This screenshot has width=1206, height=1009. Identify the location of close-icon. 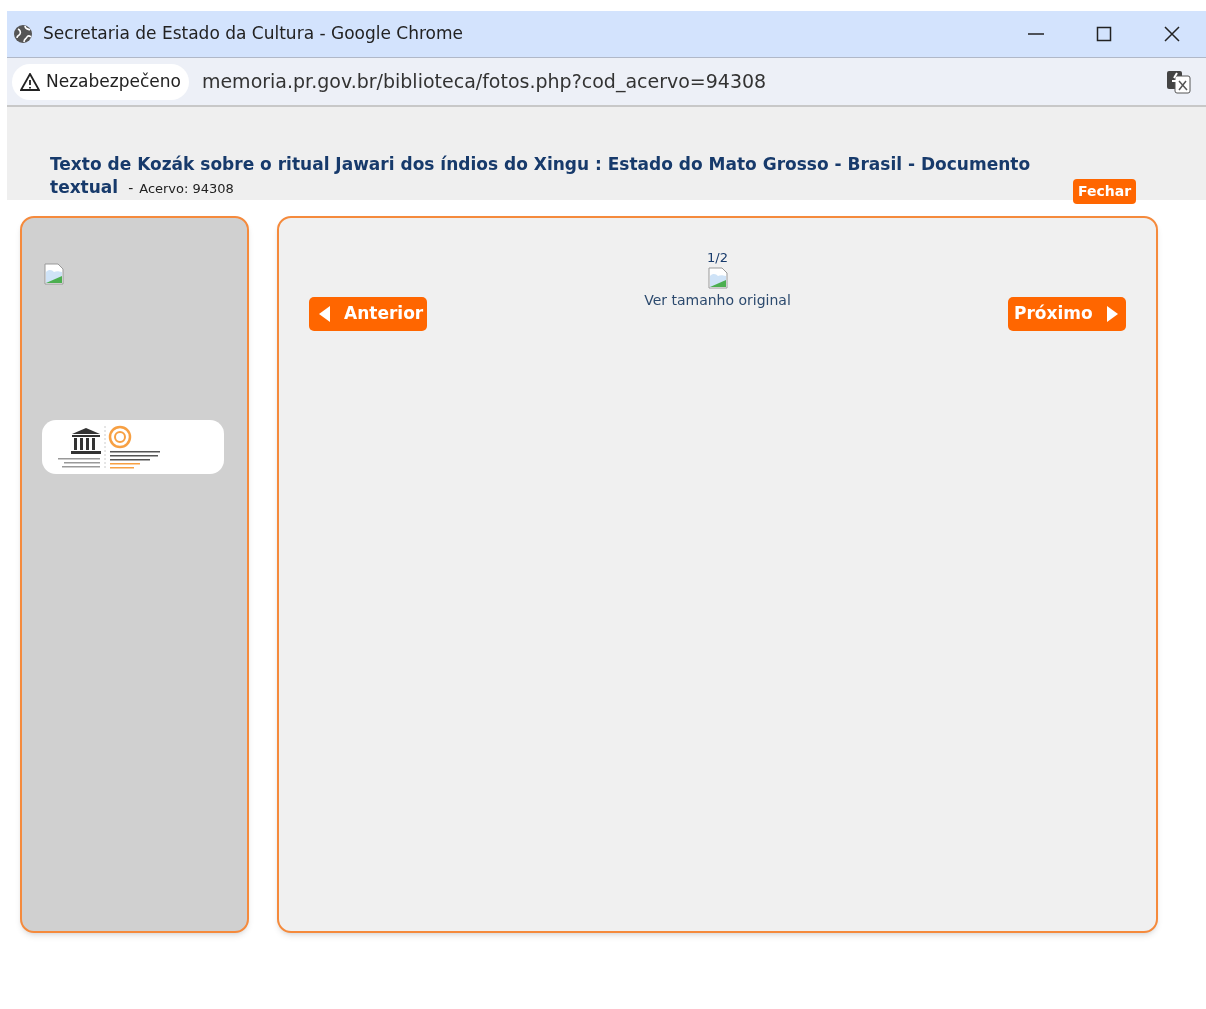
(1172, 34).